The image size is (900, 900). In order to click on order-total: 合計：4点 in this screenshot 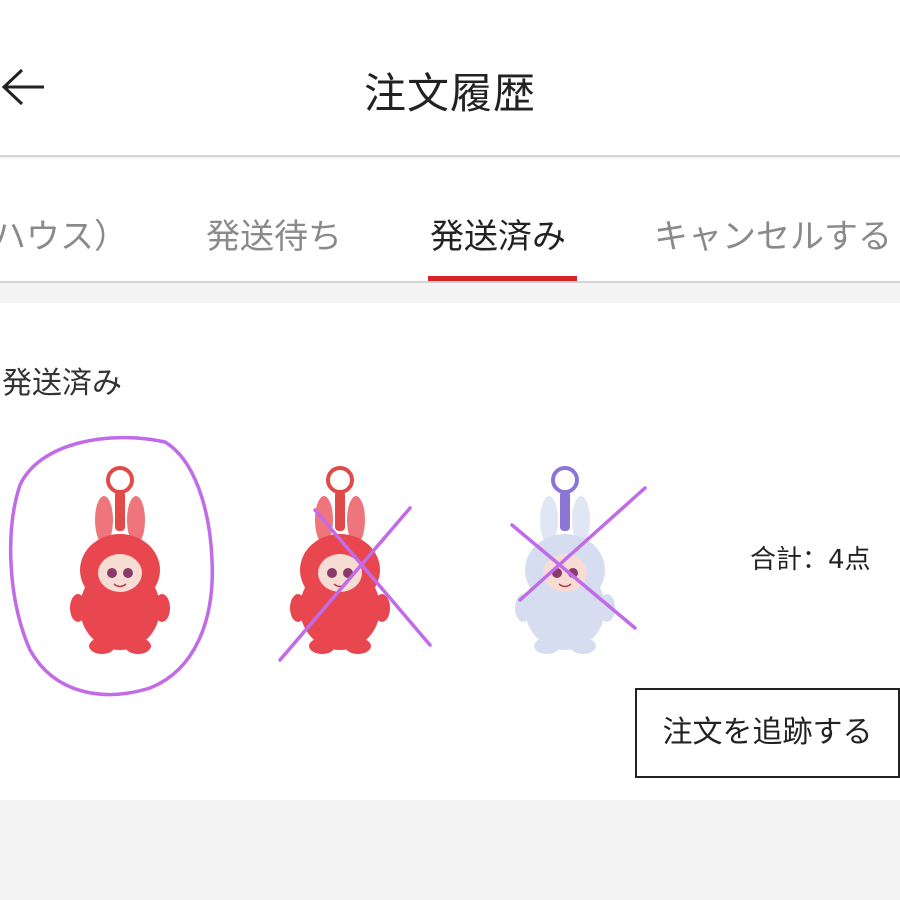, I will do `click(810, 560)`.